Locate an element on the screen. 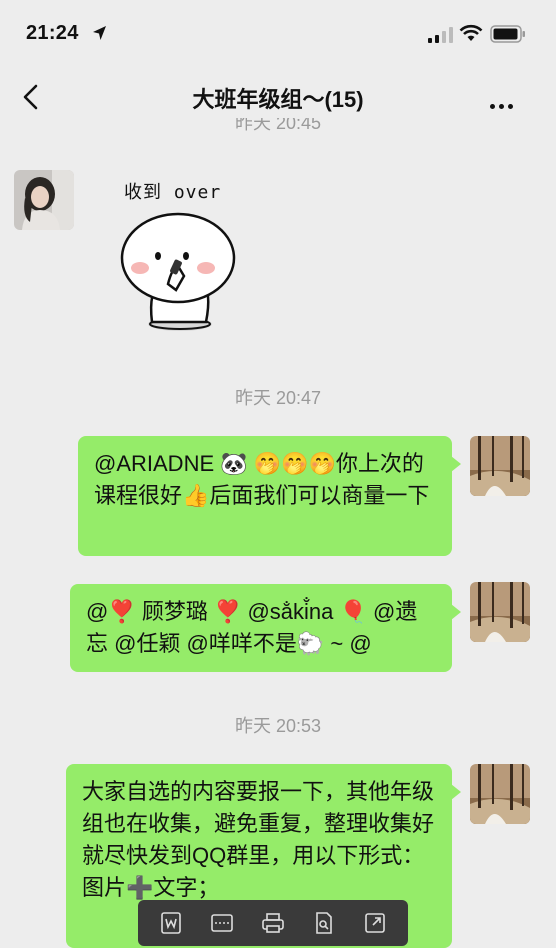 The image size is (556, 948). external-icon is located at coordinates (375, 923).